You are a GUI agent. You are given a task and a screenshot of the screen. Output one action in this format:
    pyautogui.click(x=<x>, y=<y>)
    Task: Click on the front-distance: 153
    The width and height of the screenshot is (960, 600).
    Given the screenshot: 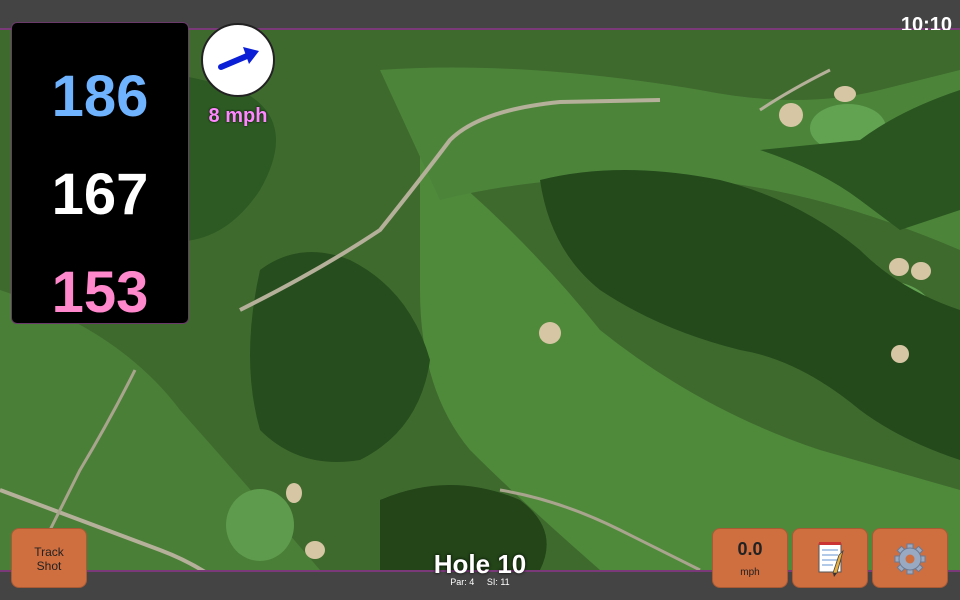 What is the action you would take?
    pyautogui.click(x=100, y=292)
    